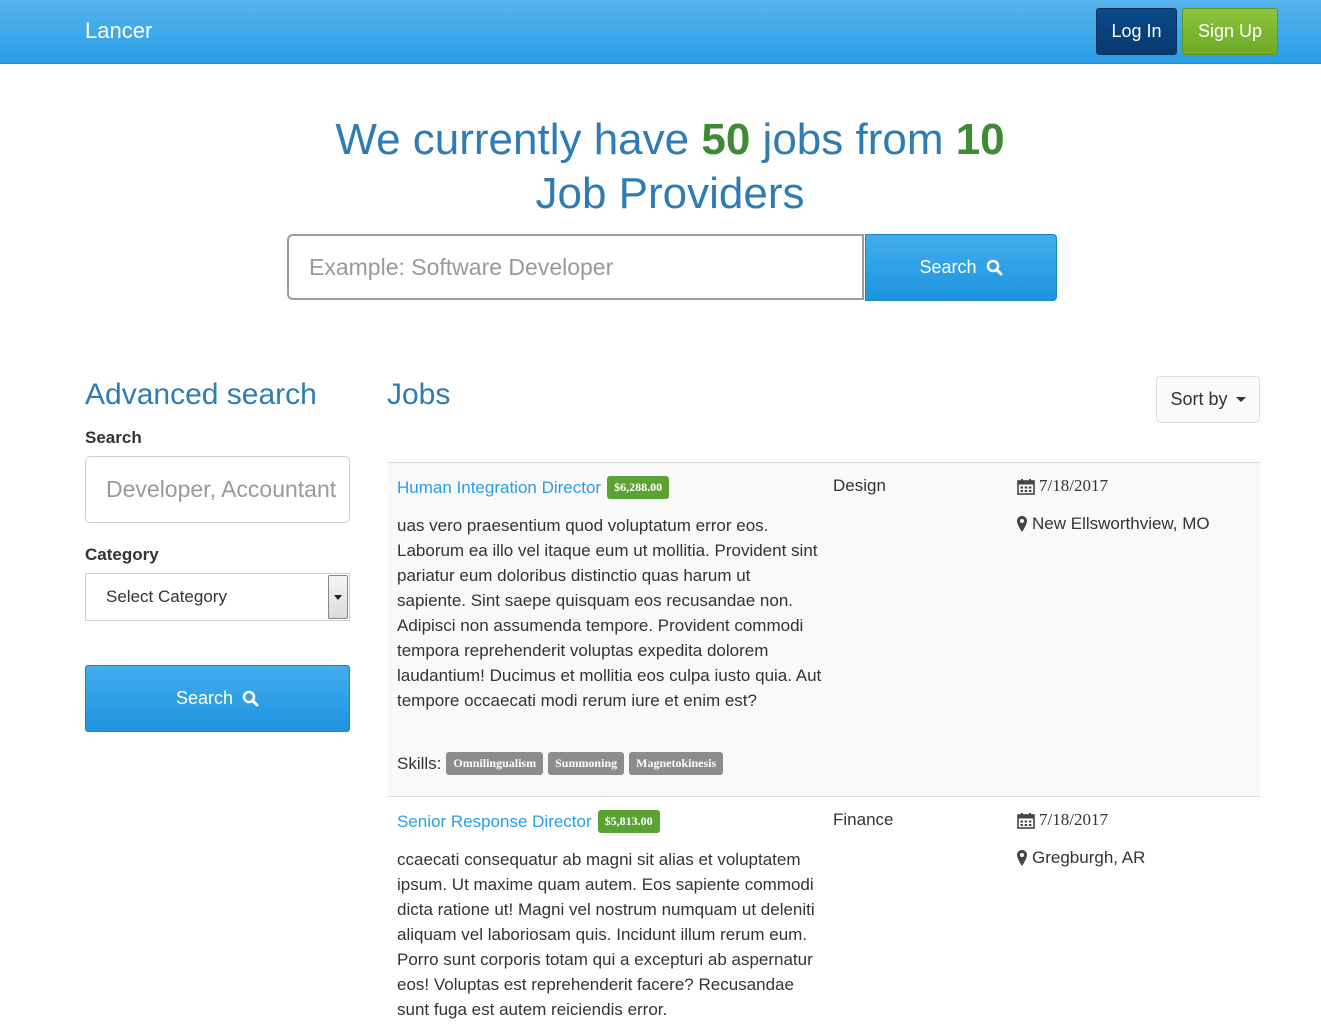  What do you see at coordinates (1199, 399) in the screenshot?
I see `sort-label: Sort by` at bounding box center [1199, 399].